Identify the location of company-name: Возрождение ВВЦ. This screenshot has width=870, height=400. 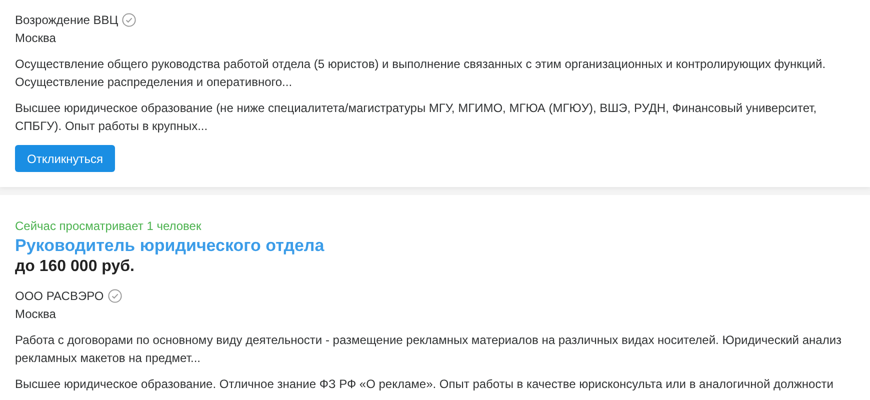
(66, 20).